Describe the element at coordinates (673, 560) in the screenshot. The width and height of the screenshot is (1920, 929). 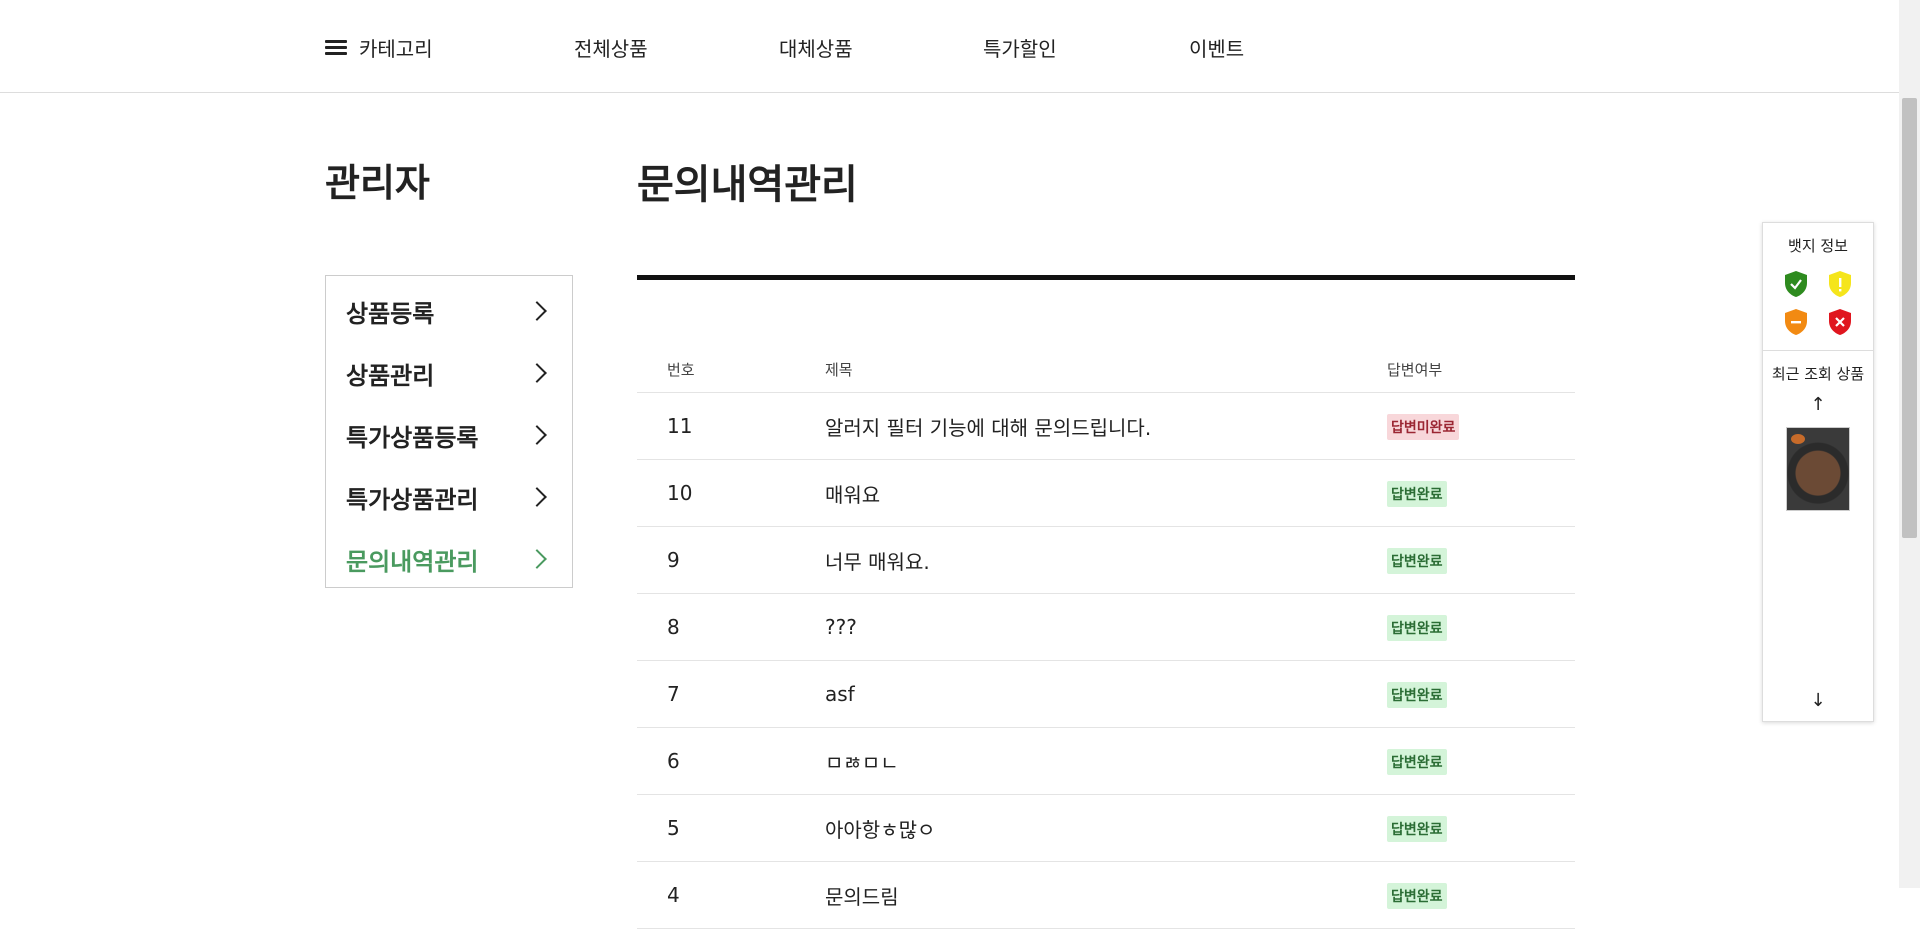
I see `row-number: 9` at that location.